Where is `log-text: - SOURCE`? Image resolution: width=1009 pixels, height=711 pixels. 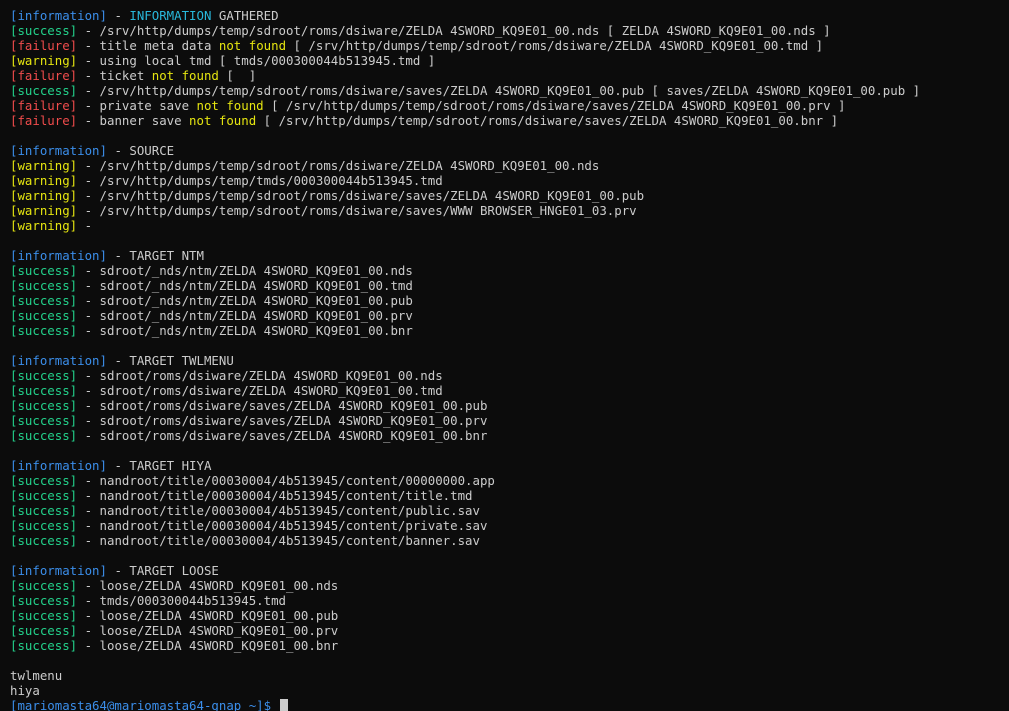
log-text: - SOURCE is located at coordinates (140, 150).